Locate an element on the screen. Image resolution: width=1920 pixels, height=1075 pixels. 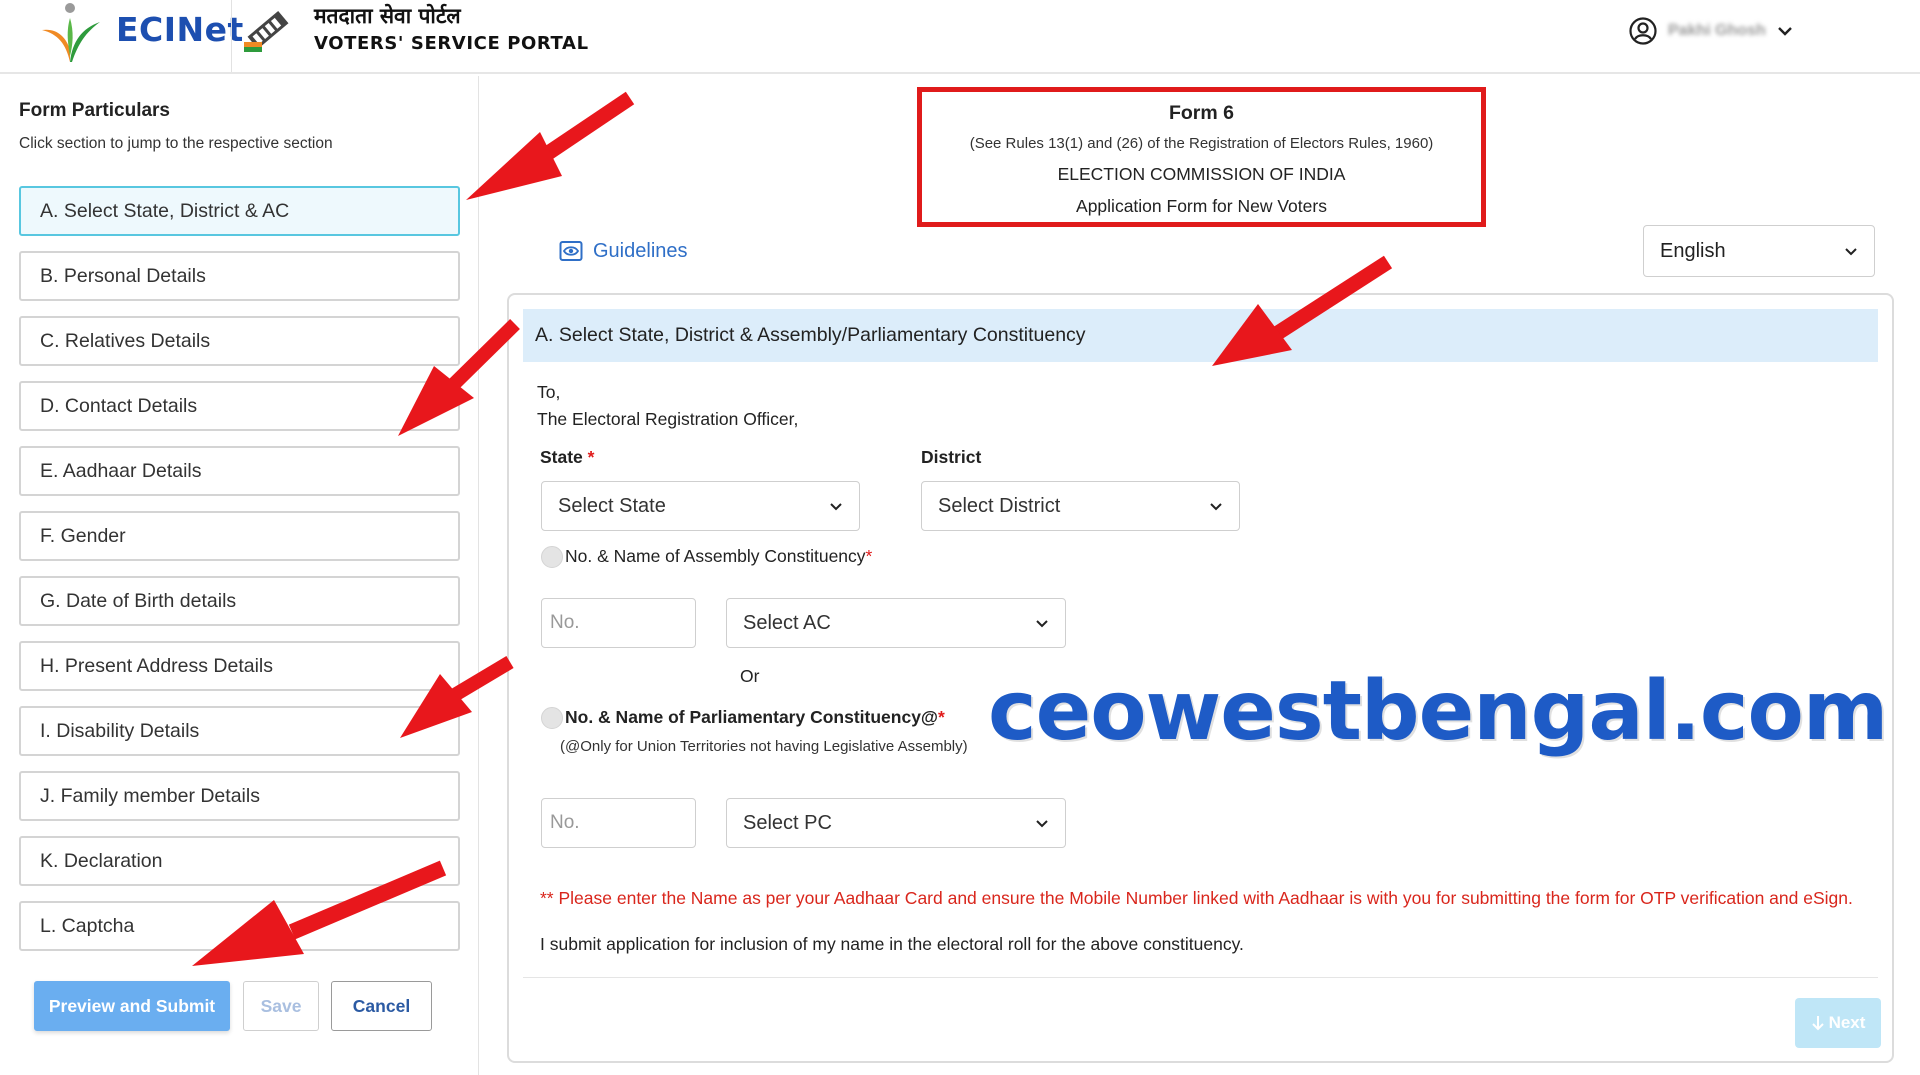
sidebar-item-aadhaar-details: E. Aadhaar Details is located at coordinates (239, 471).